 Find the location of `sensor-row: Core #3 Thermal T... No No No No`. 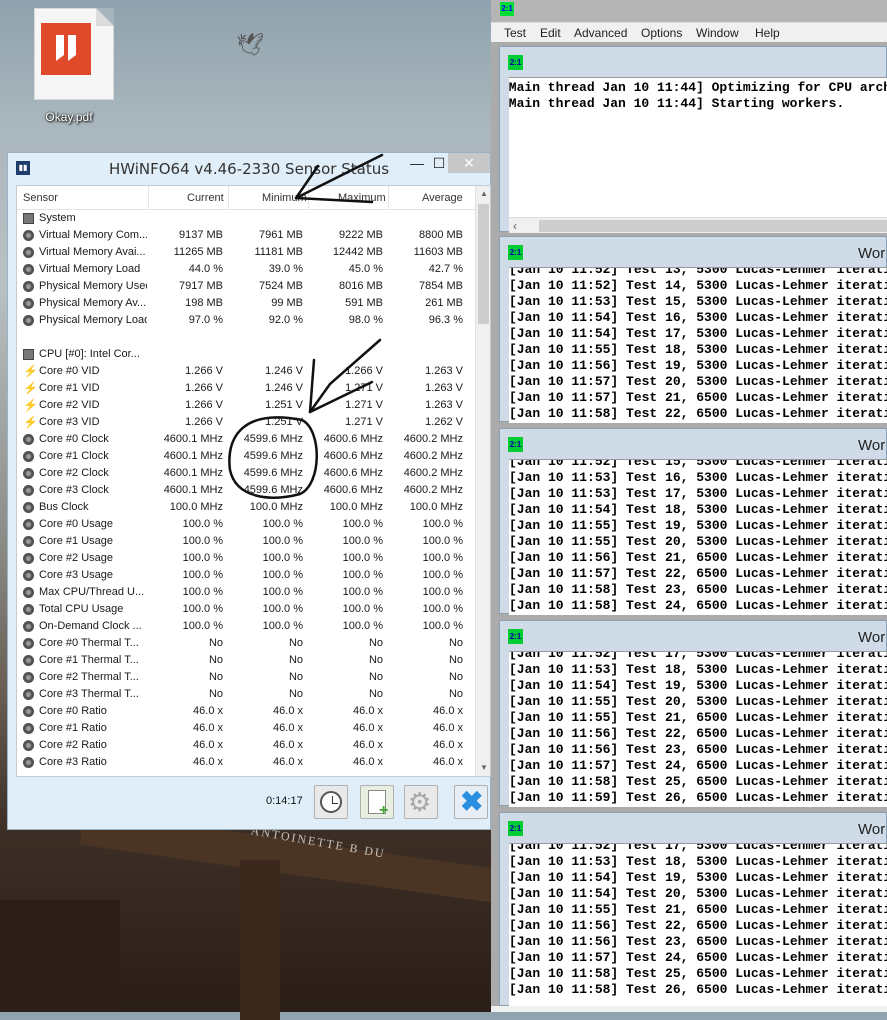

sensor-row: Core #3 Thermal T... No No No No is located at coordinates (246, 694).